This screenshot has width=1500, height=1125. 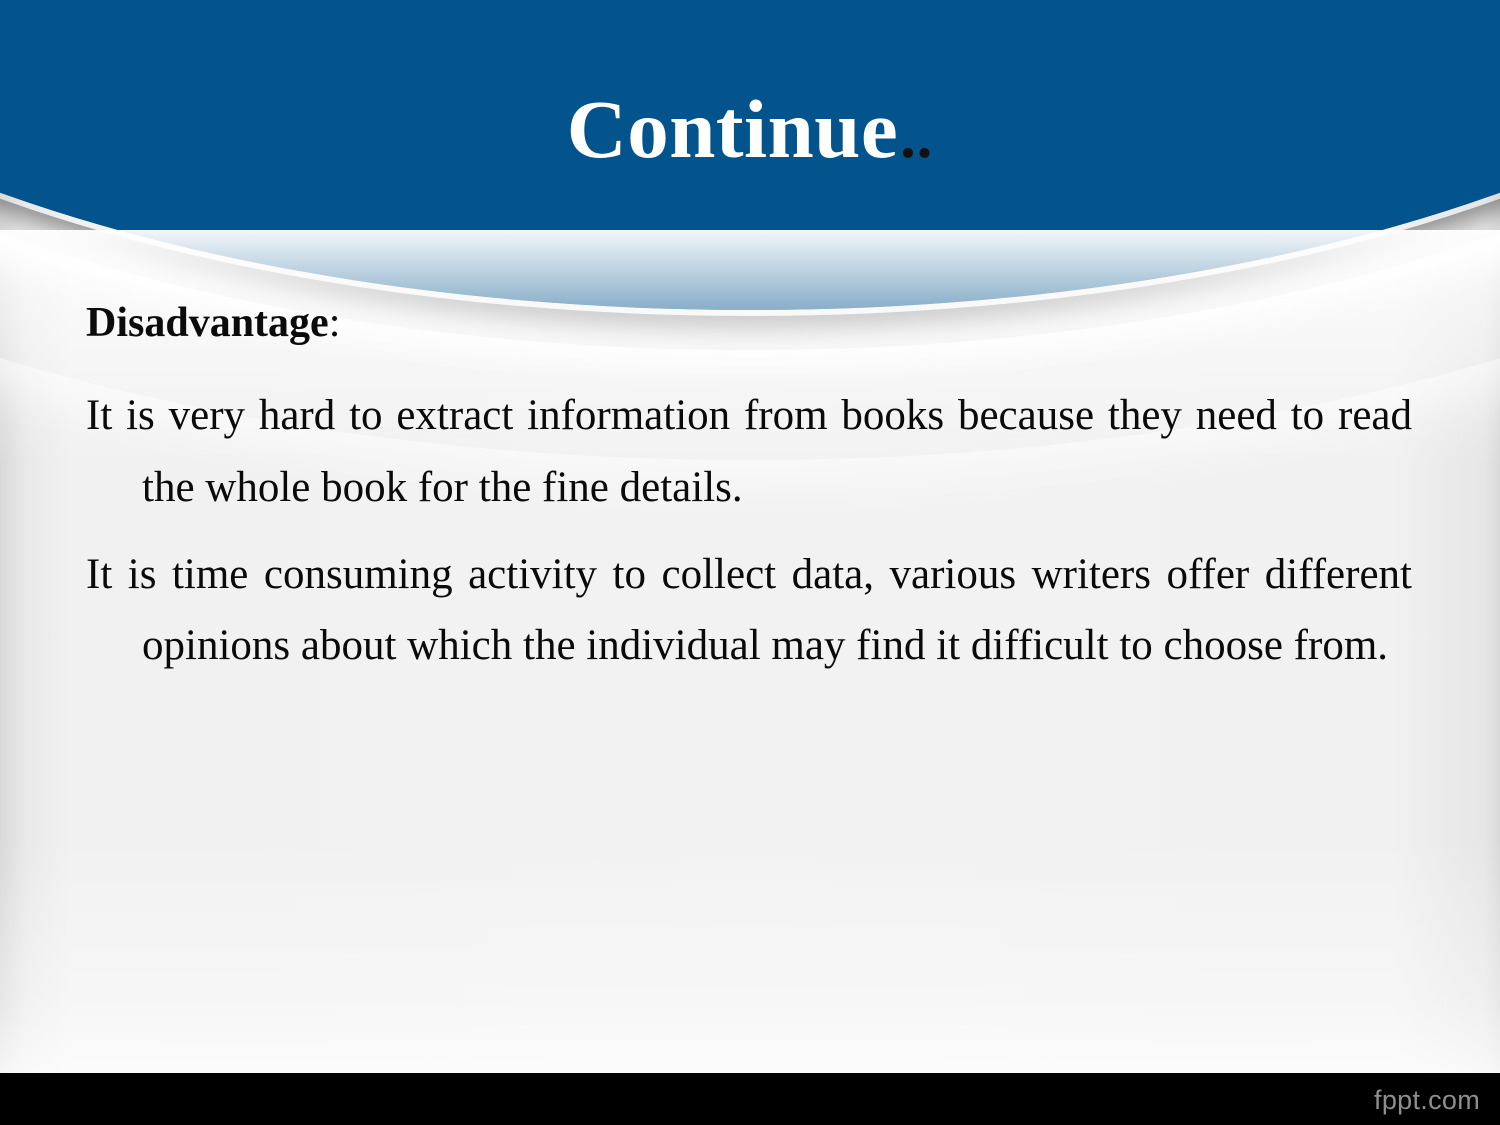 What do you see at coordinates (750, 1099) in the screenshot?
I see `footer-bar: fppt.com` at bounding box center [750, 1099].